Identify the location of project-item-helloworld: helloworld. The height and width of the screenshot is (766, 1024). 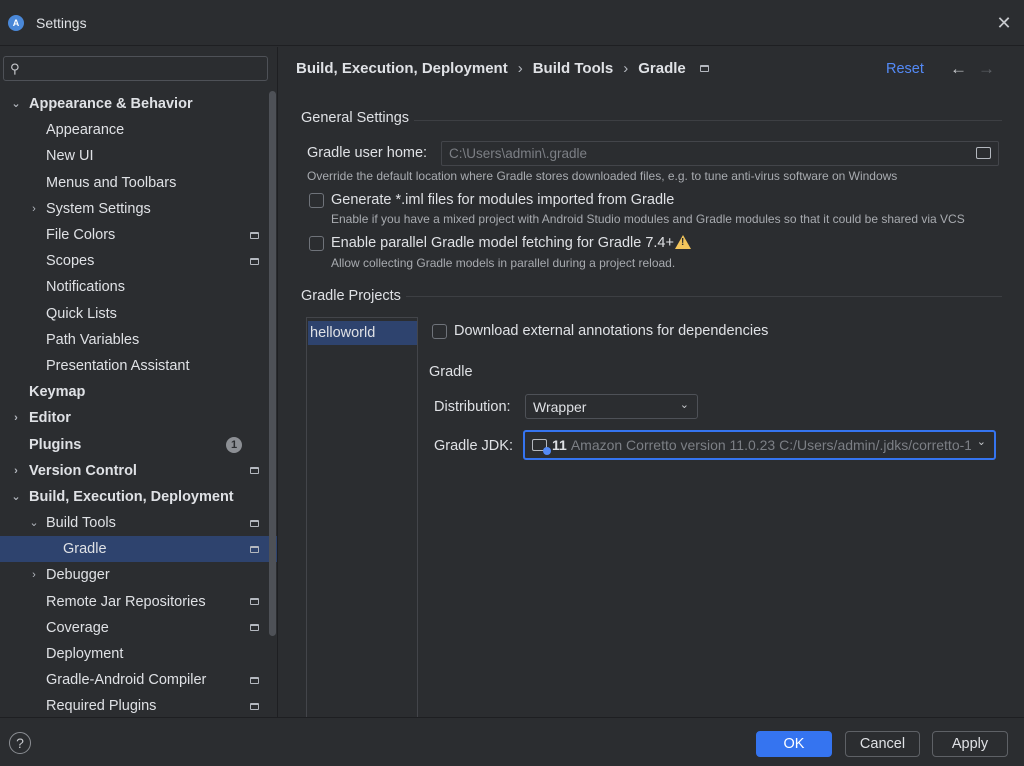
(362, 333).